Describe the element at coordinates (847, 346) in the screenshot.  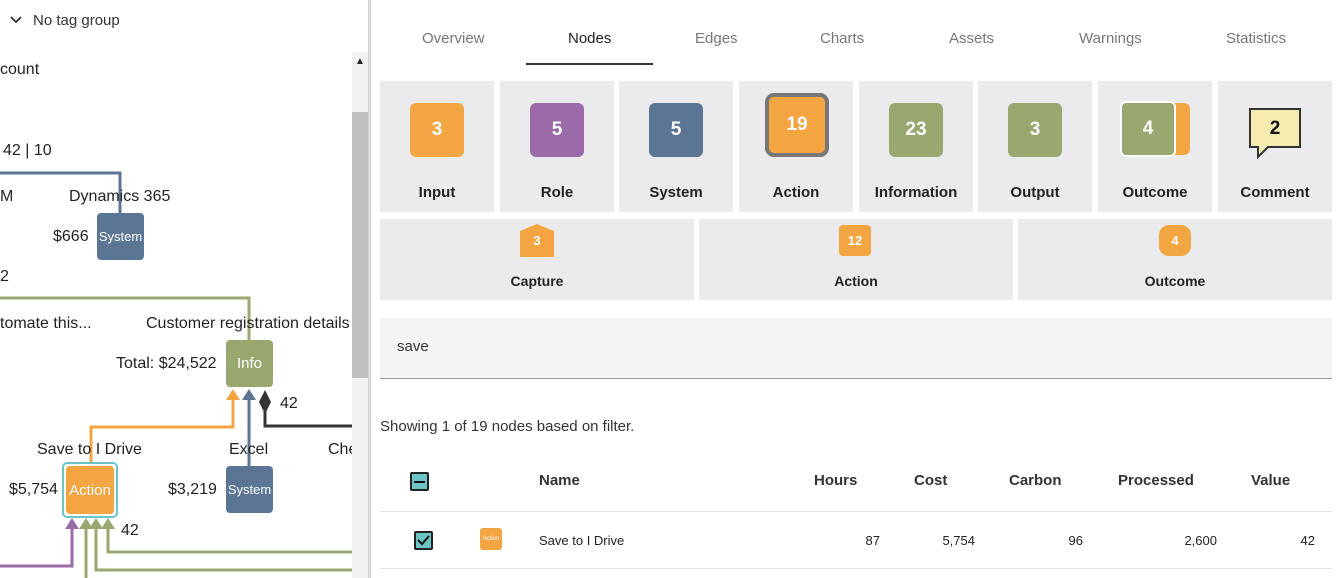
I see `node-search-input` at that location.